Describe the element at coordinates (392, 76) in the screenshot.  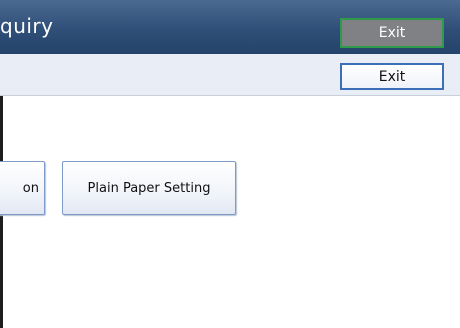
I see `exit-button: Exit` at that location.